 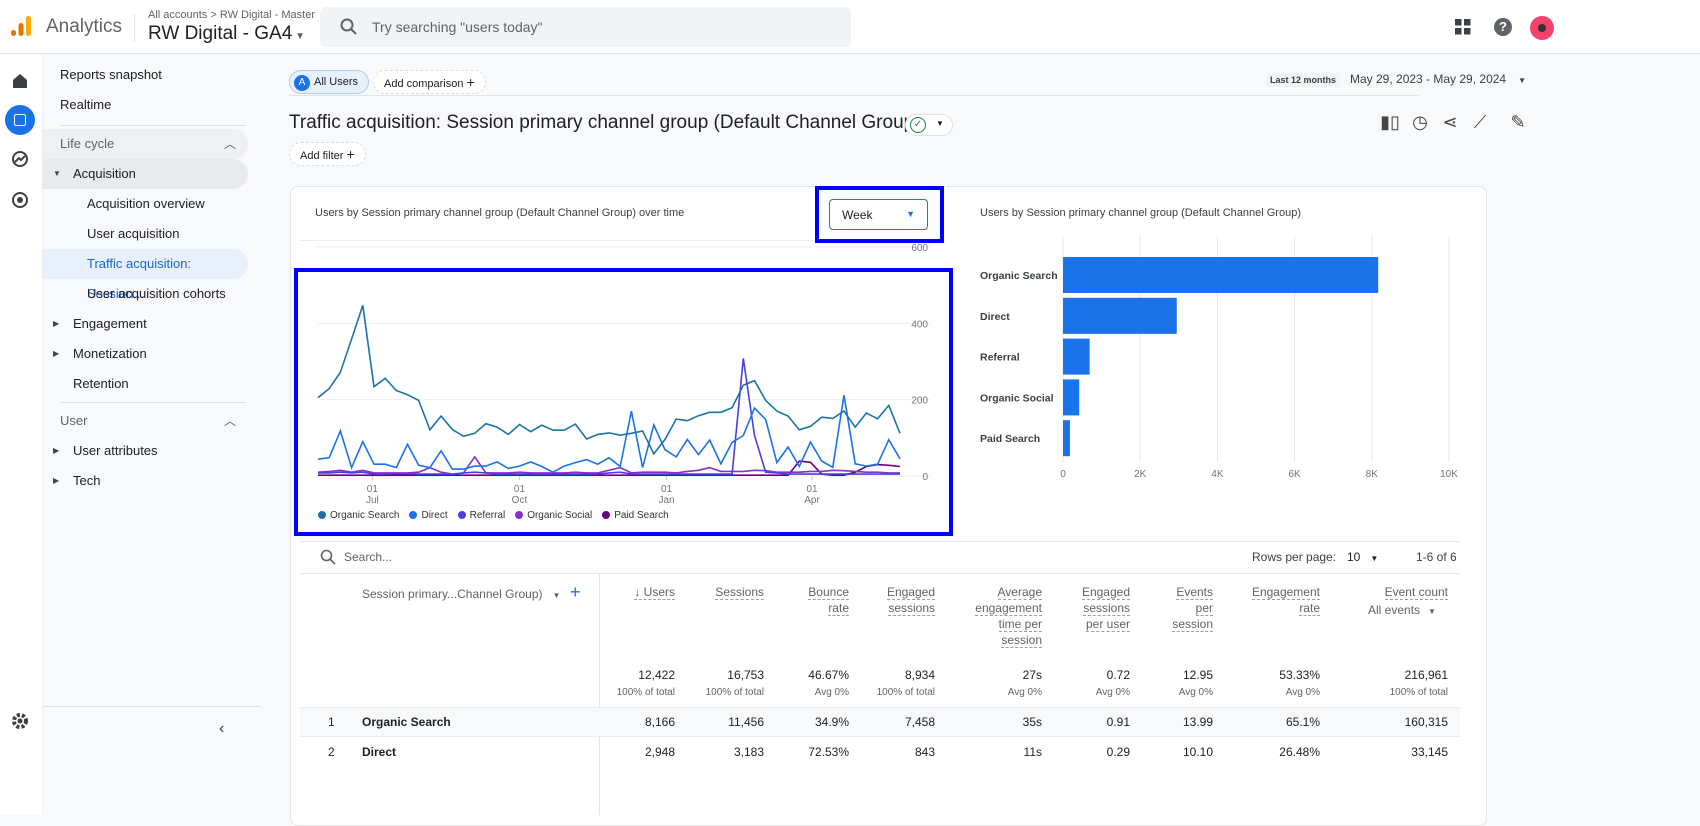 I want to click on sidebar-item-tech: ▶ Tech, so click(x=145, y=481).